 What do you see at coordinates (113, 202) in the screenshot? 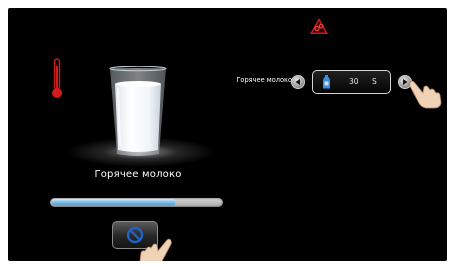
I see `dispense-progress-fill` at bounding box center [113, 202].